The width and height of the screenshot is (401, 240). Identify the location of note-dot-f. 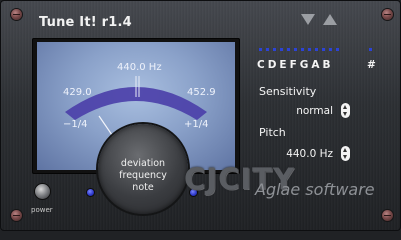
(295, 49).